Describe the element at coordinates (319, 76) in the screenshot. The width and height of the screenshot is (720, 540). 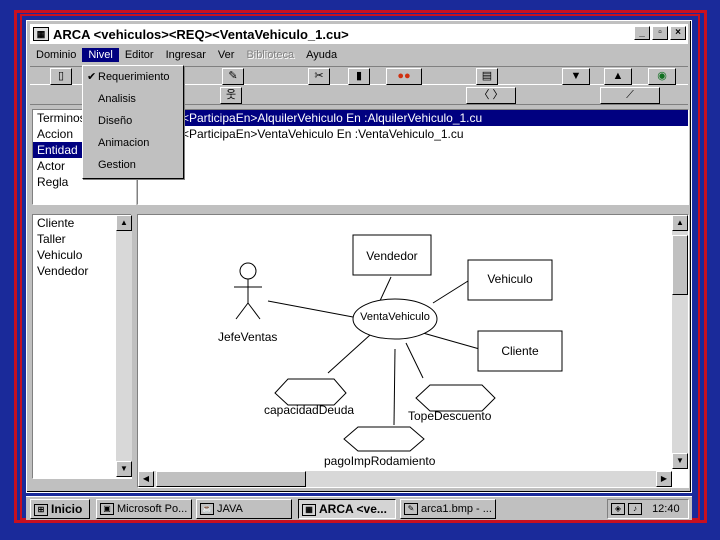
I see `scissors-icon: ✂` at that location.